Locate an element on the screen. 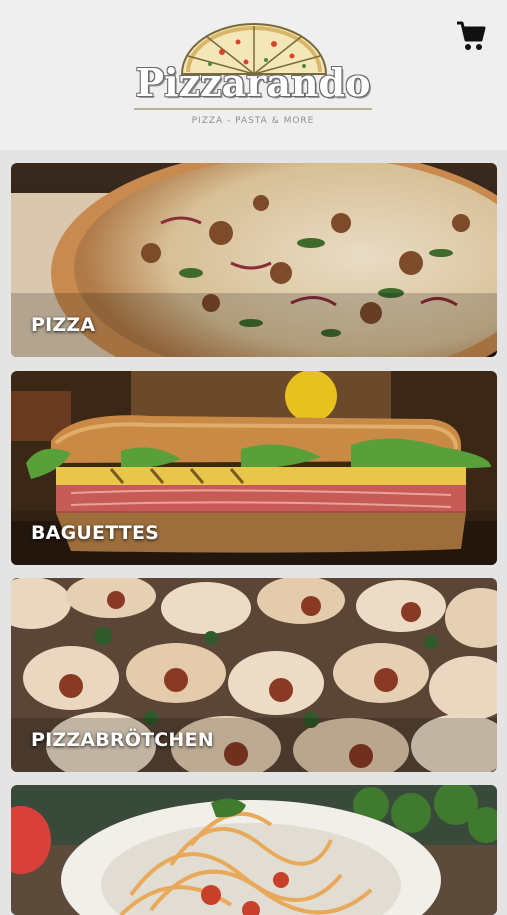  logo-title: Pizzarando is located at coordinates (253, 82).